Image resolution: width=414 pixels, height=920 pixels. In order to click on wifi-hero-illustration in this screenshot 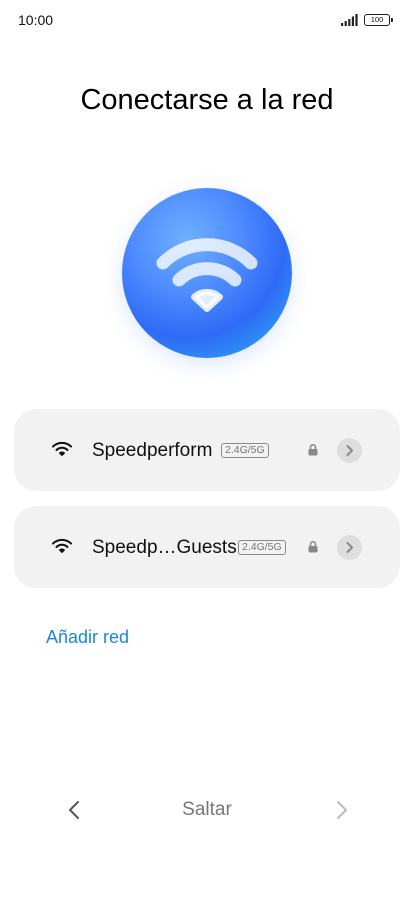, I will do `click(207, 273)`.